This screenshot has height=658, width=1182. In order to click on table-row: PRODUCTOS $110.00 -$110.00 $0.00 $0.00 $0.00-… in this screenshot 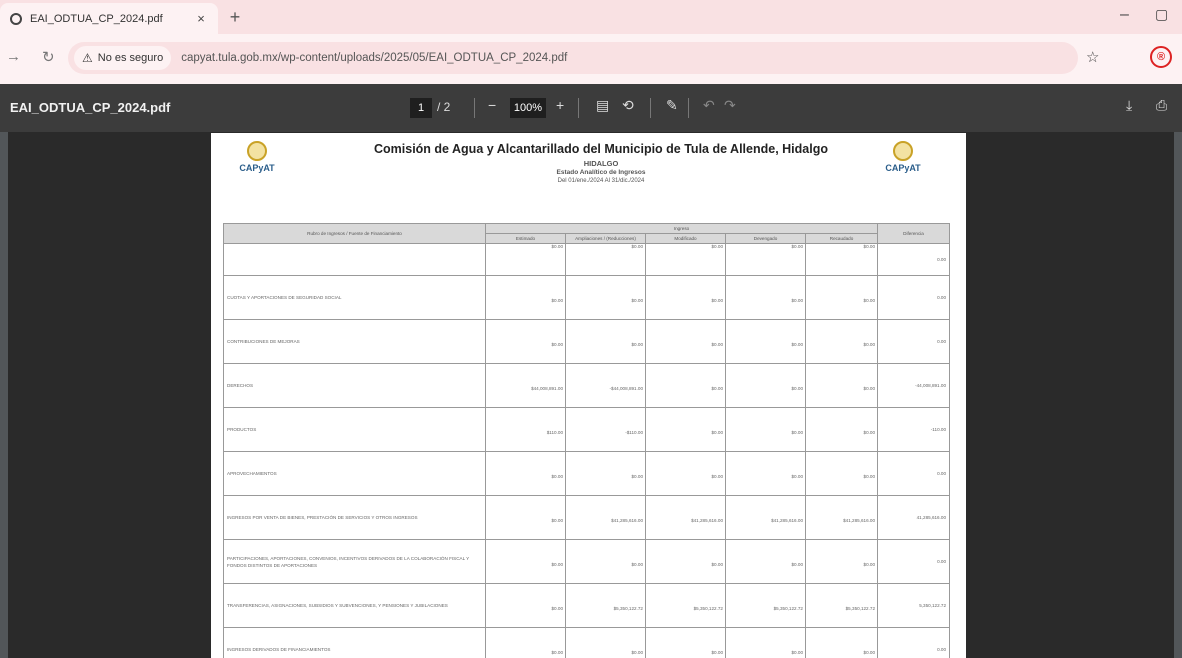, I will do `click(587, 429)`.